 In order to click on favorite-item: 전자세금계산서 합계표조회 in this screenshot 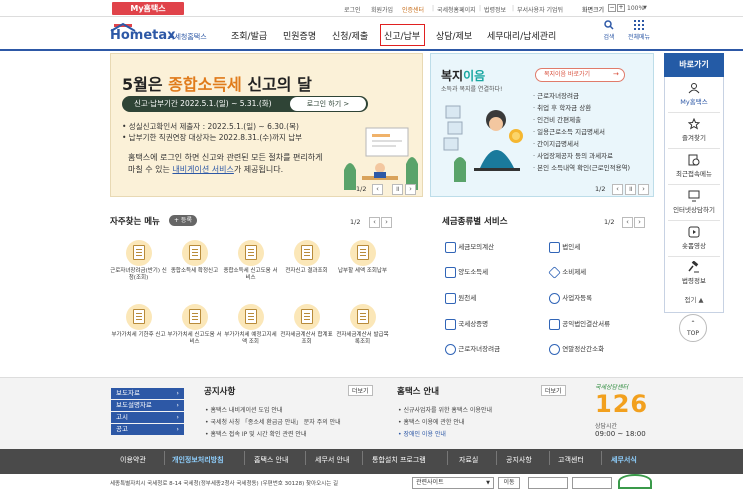, I will do `click(306, 325)`.